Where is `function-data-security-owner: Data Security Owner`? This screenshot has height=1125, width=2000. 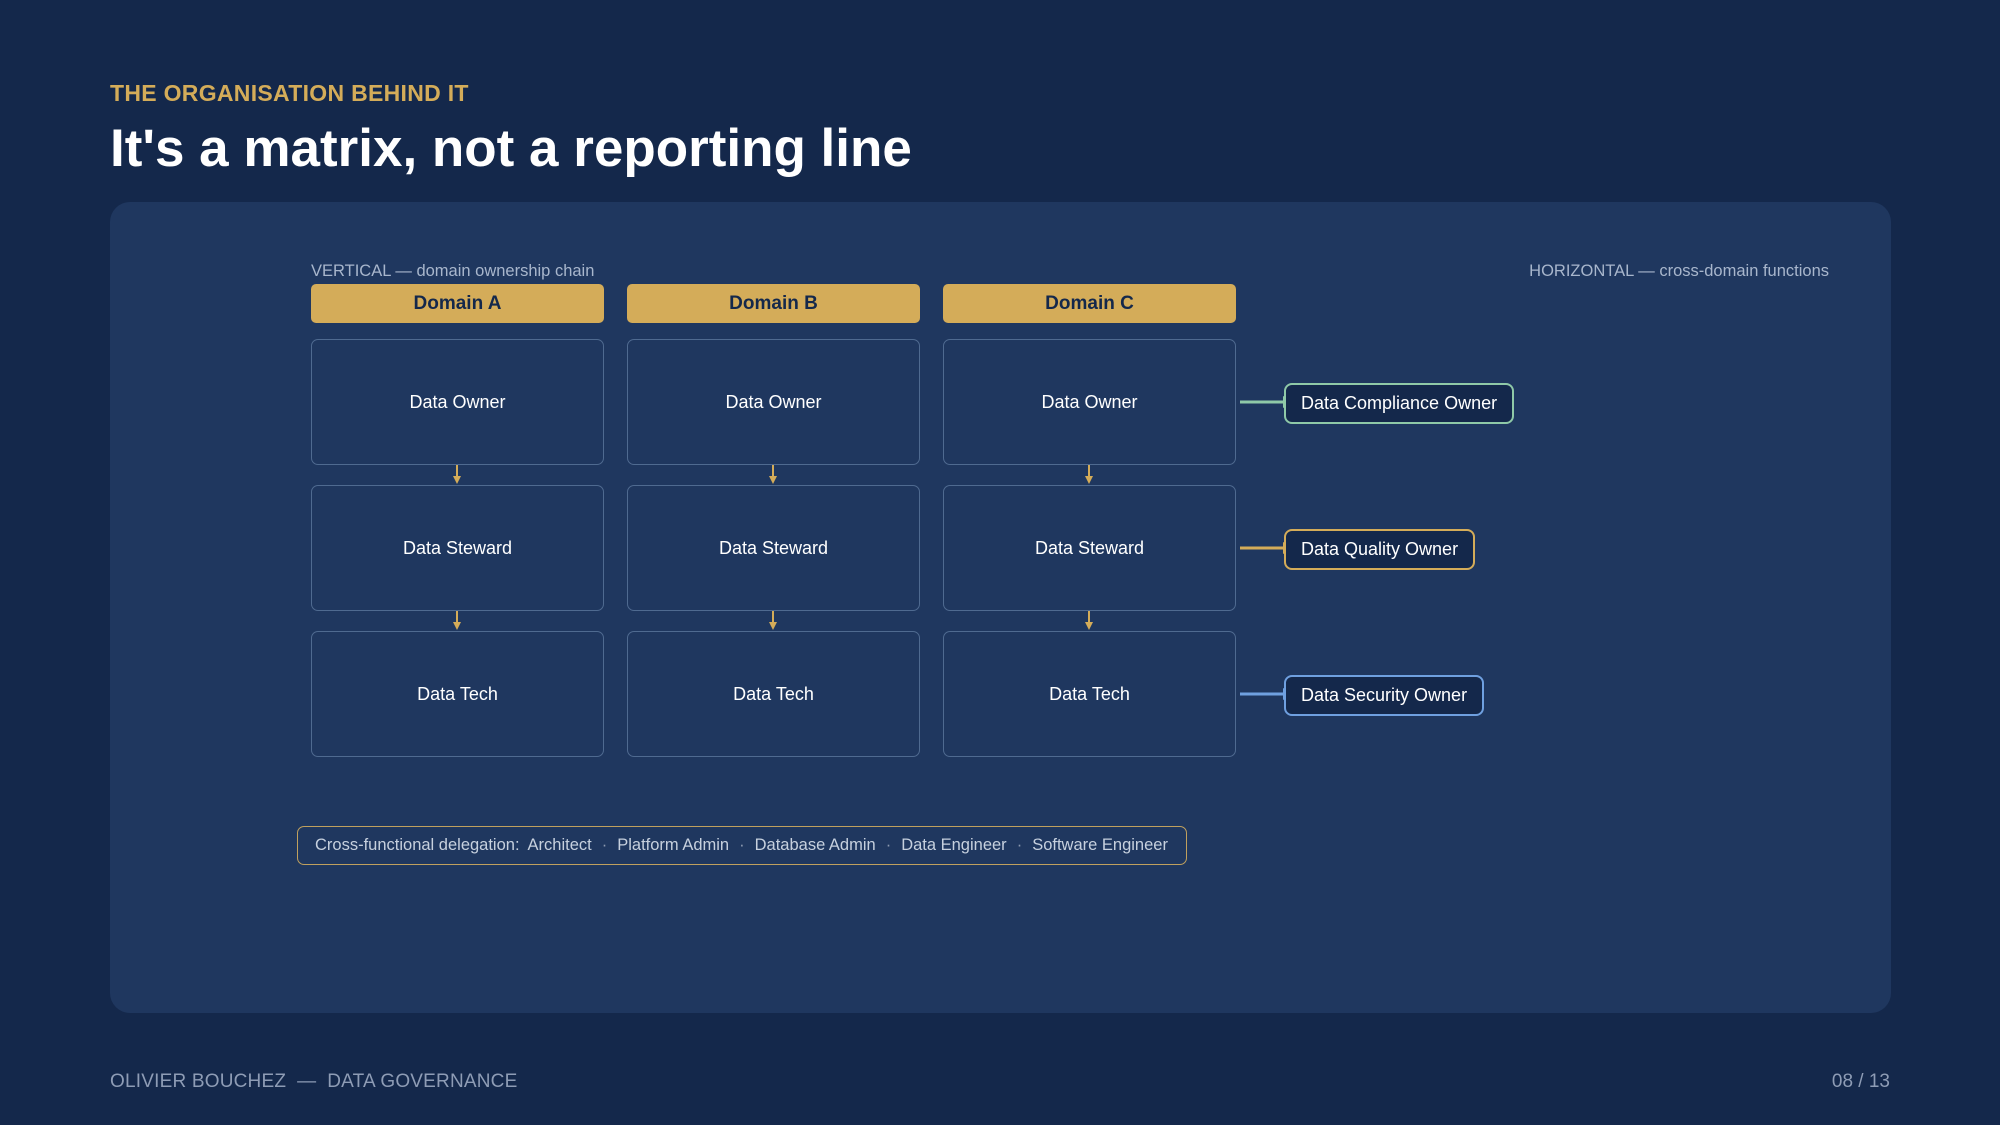 function-data-security-owner: Data Security Owner is located at coordinates (1384, 695).